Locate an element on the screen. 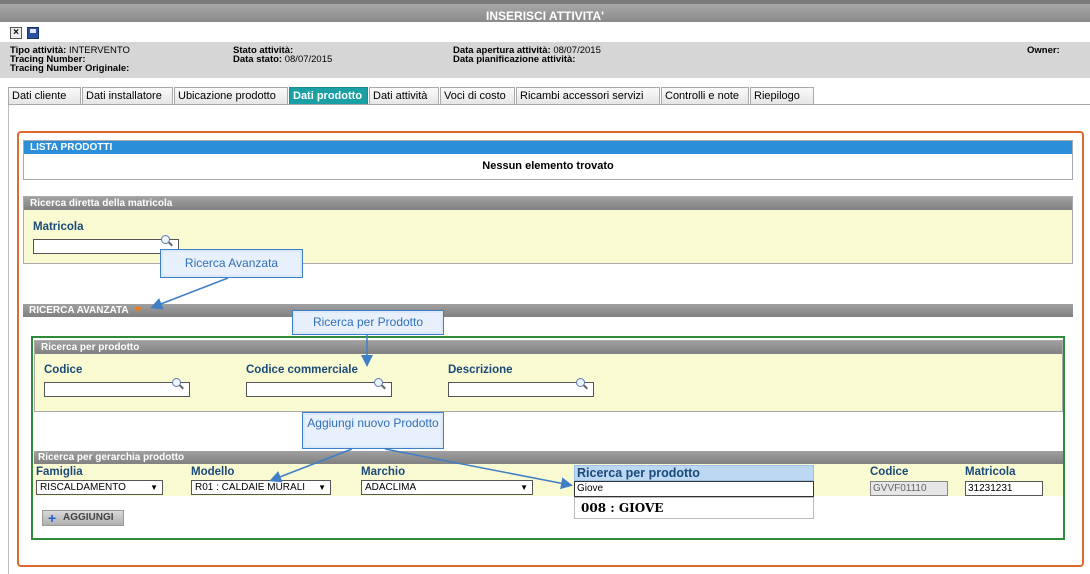 This screenshot has width=1090, height=574. marchio-select: ADACLIMA ▼ is located at coordinates (447, 487).